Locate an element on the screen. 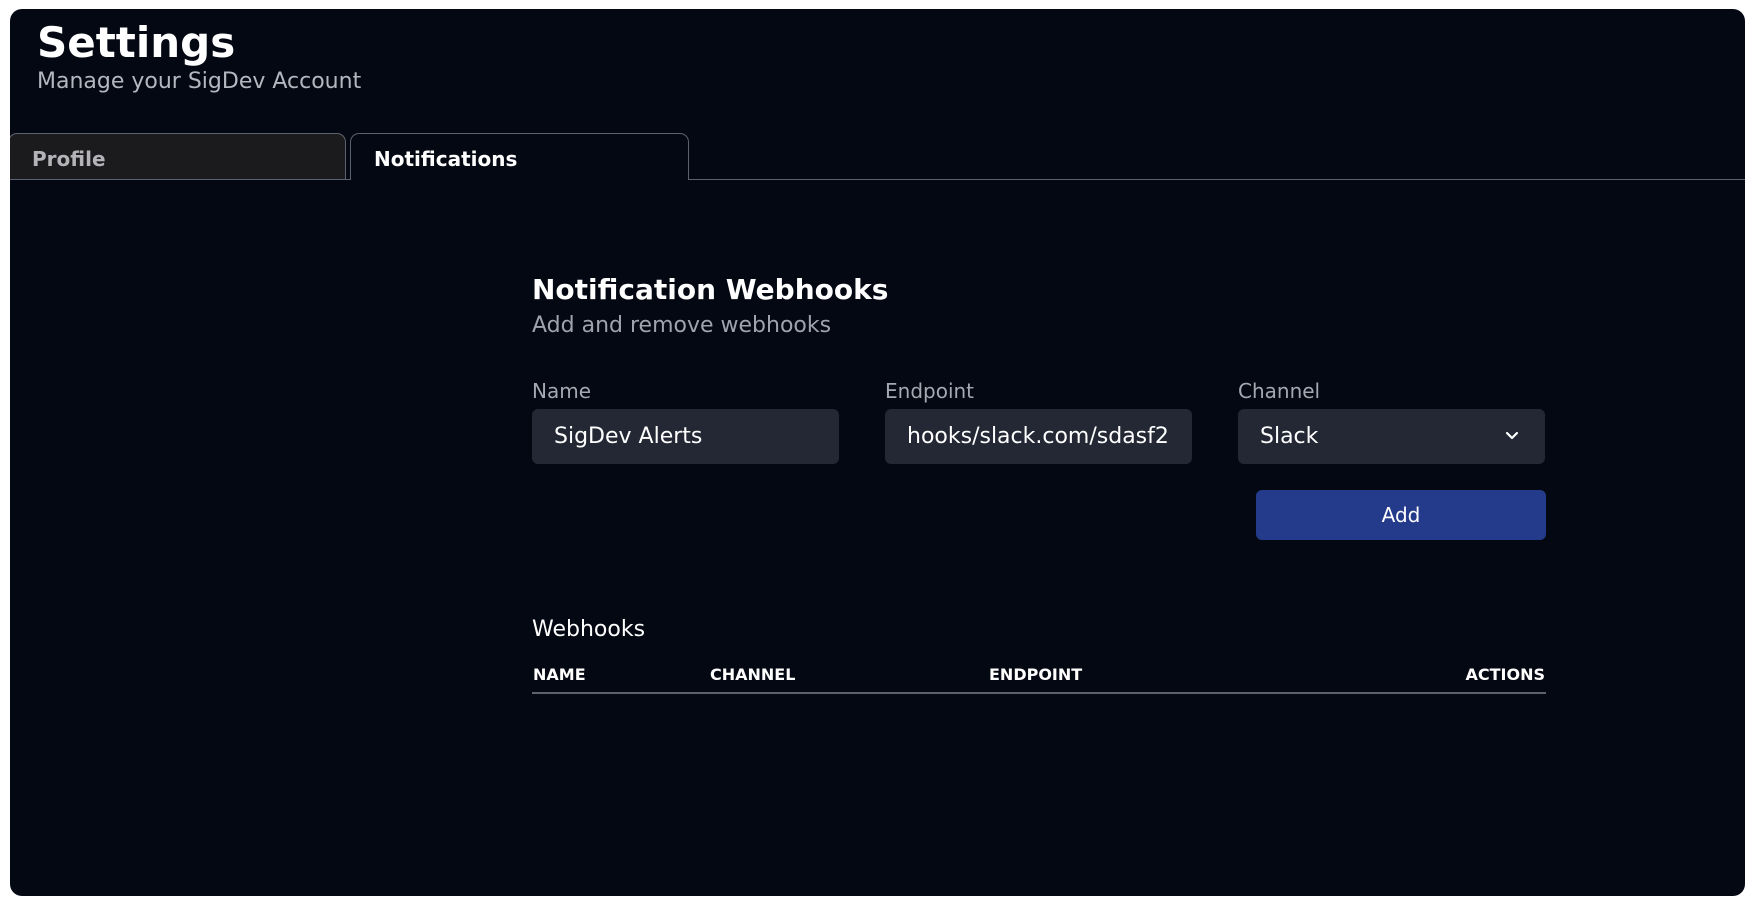  webhooks-heading: Webhooks is located at coordinates (589, 629).